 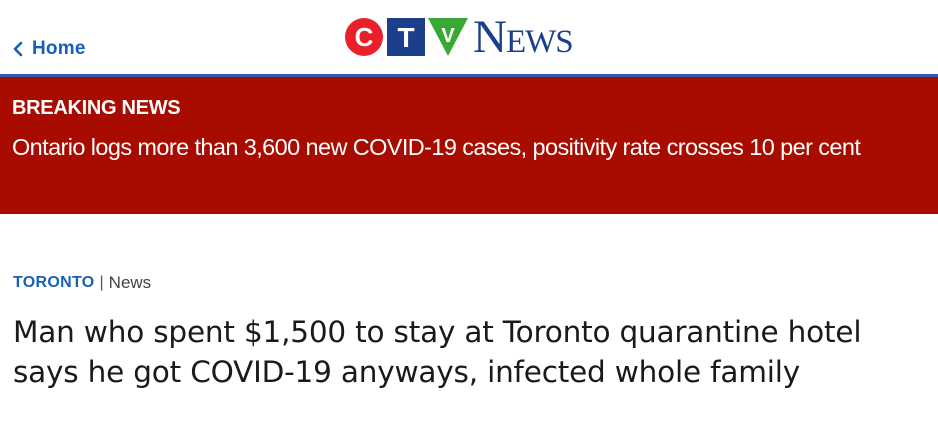 What do you see at coordinates (523, 37) in the screenshot?
I see `logo-wordmark: News` at bounding box center [523, 37].